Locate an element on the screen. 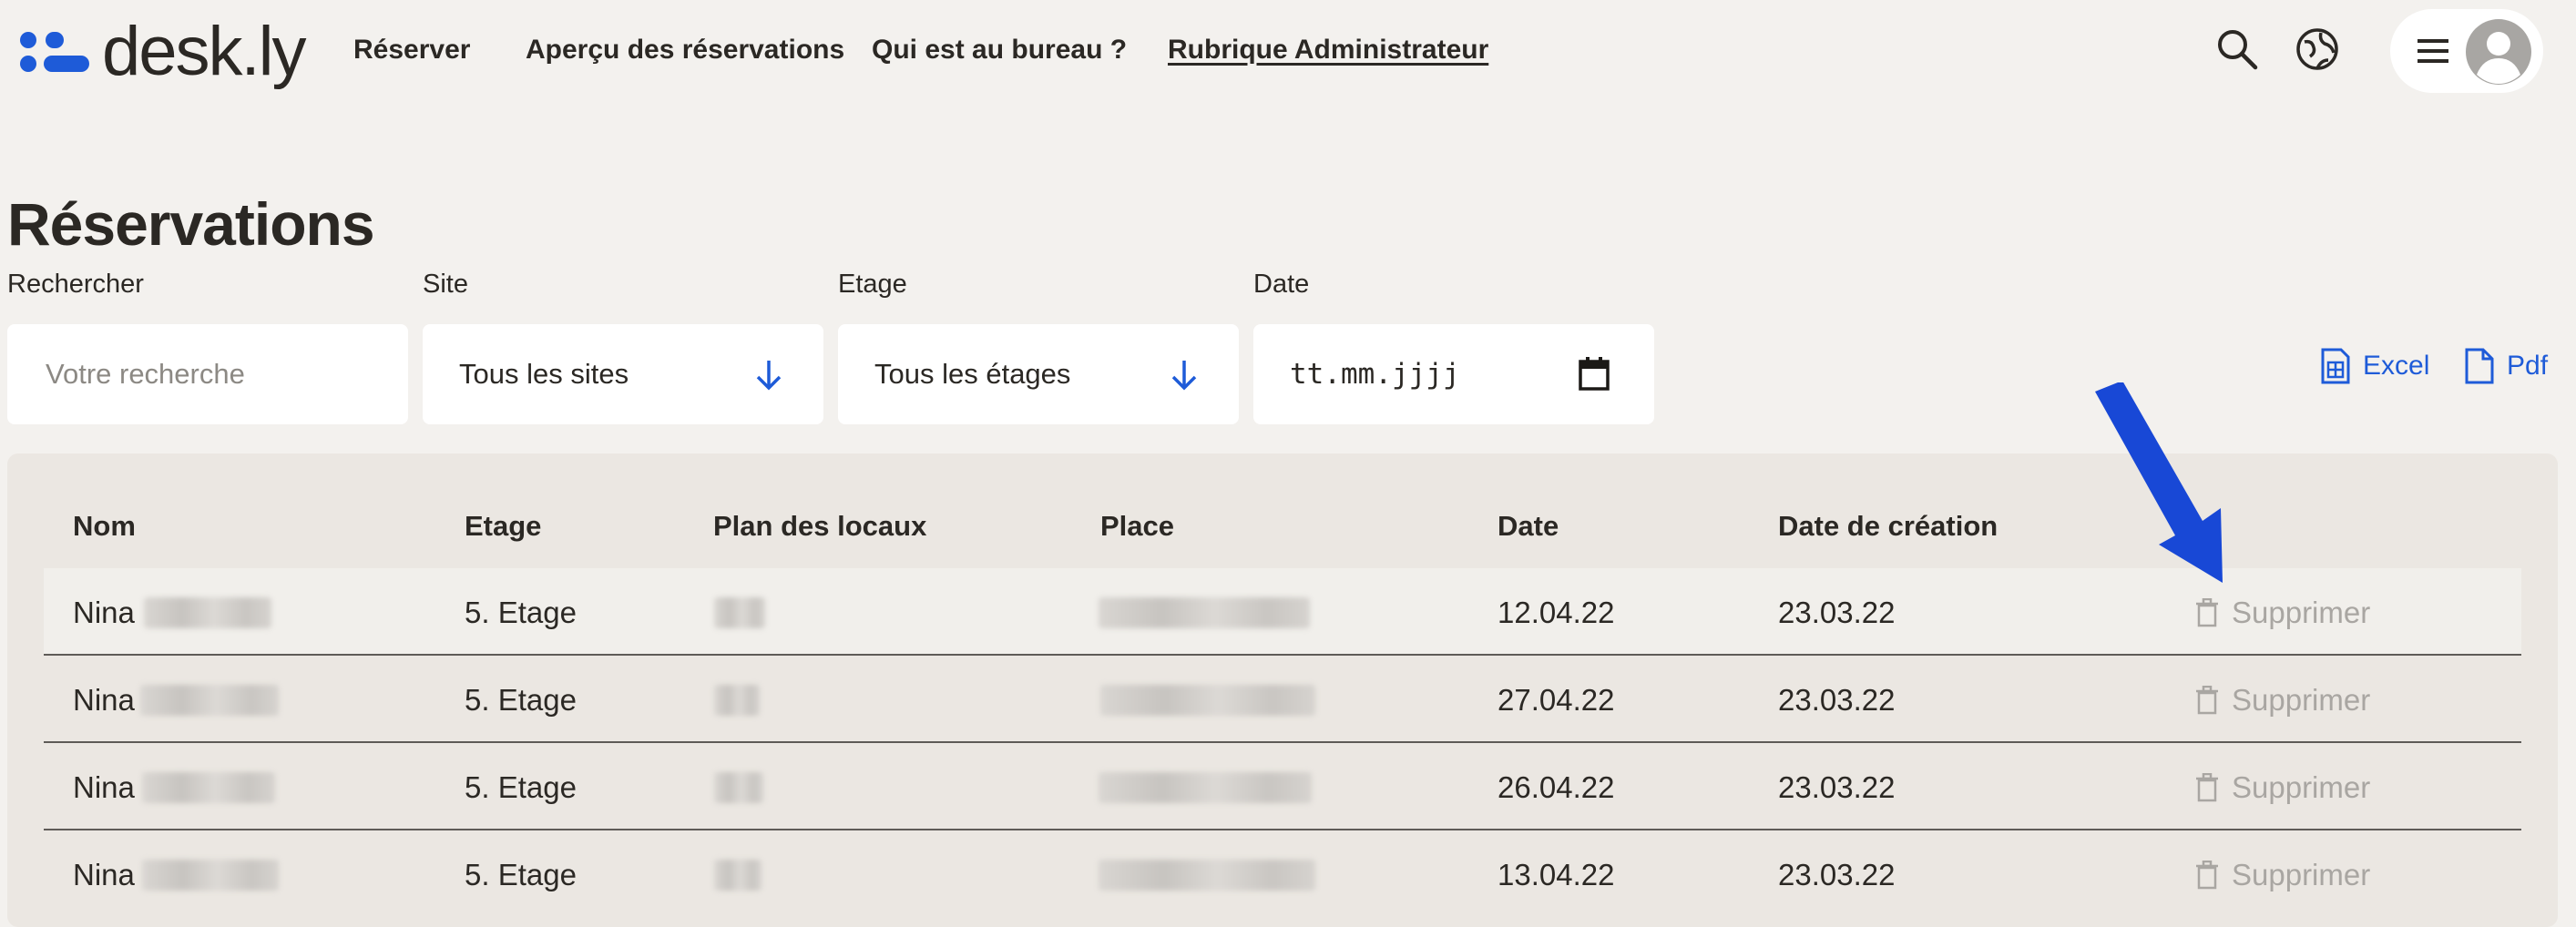 The height and width of the screenshot is (927, 2576). search-label: Rechercher is located at coordinates (75, 284).